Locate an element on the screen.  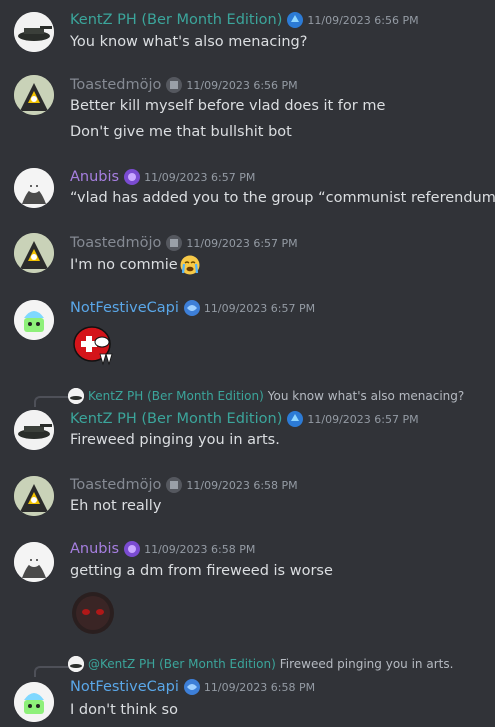
message-text: getting a dm from fireweed is worse is located at coordinates (201, 571).